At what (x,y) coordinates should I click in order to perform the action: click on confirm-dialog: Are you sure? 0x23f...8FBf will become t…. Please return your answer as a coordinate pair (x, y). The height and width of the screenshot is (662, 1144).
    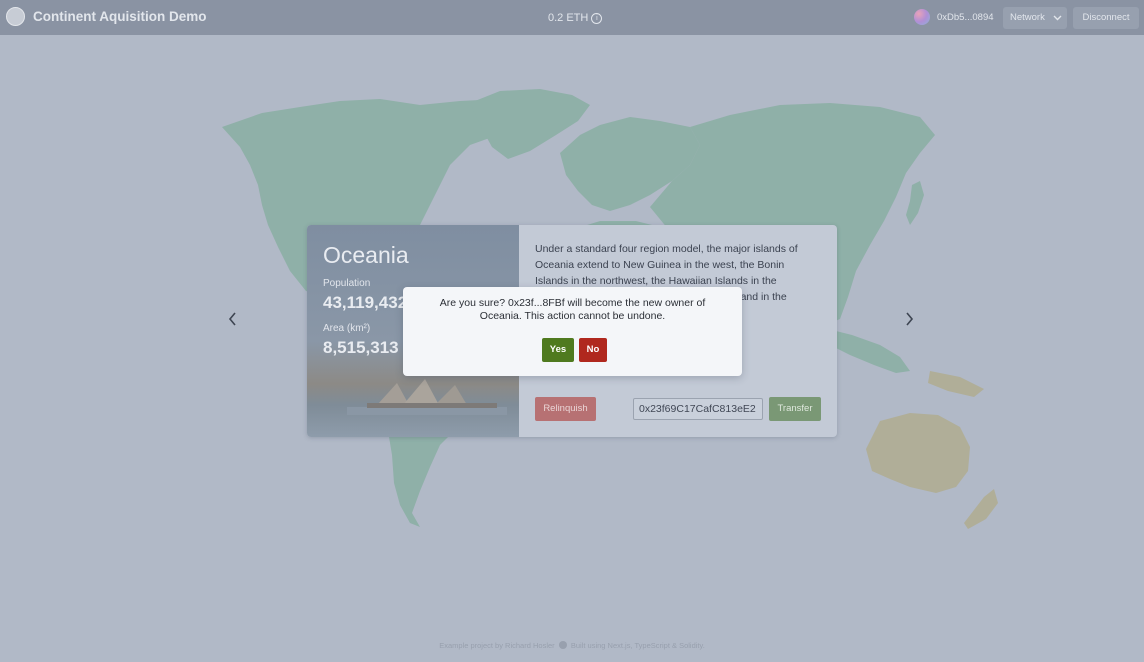
    Looking at the image, I should click on (572, 331).